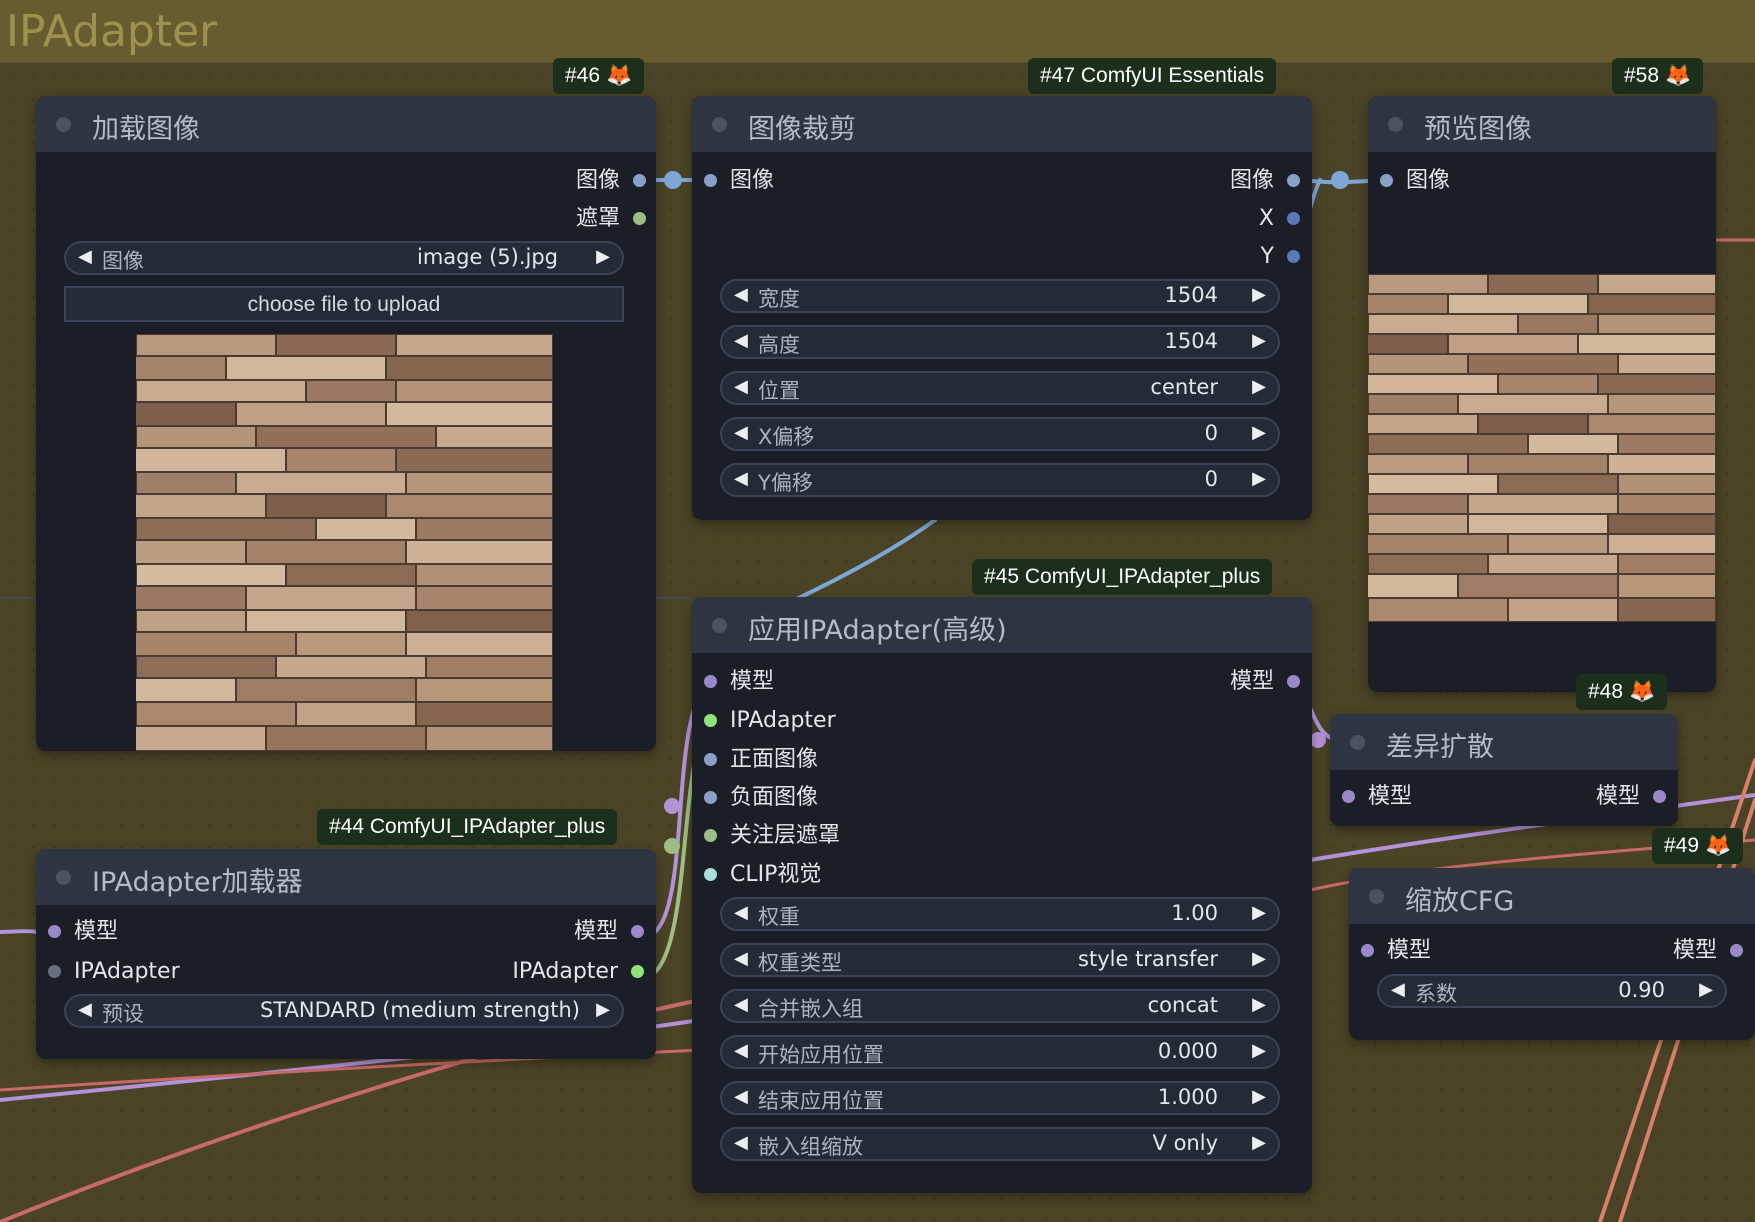 The height and width of the screenshot is (1222, 1755). I want to click on node-differential-diffusion: 差异扩散 模型 模型, so click(1504, 770).